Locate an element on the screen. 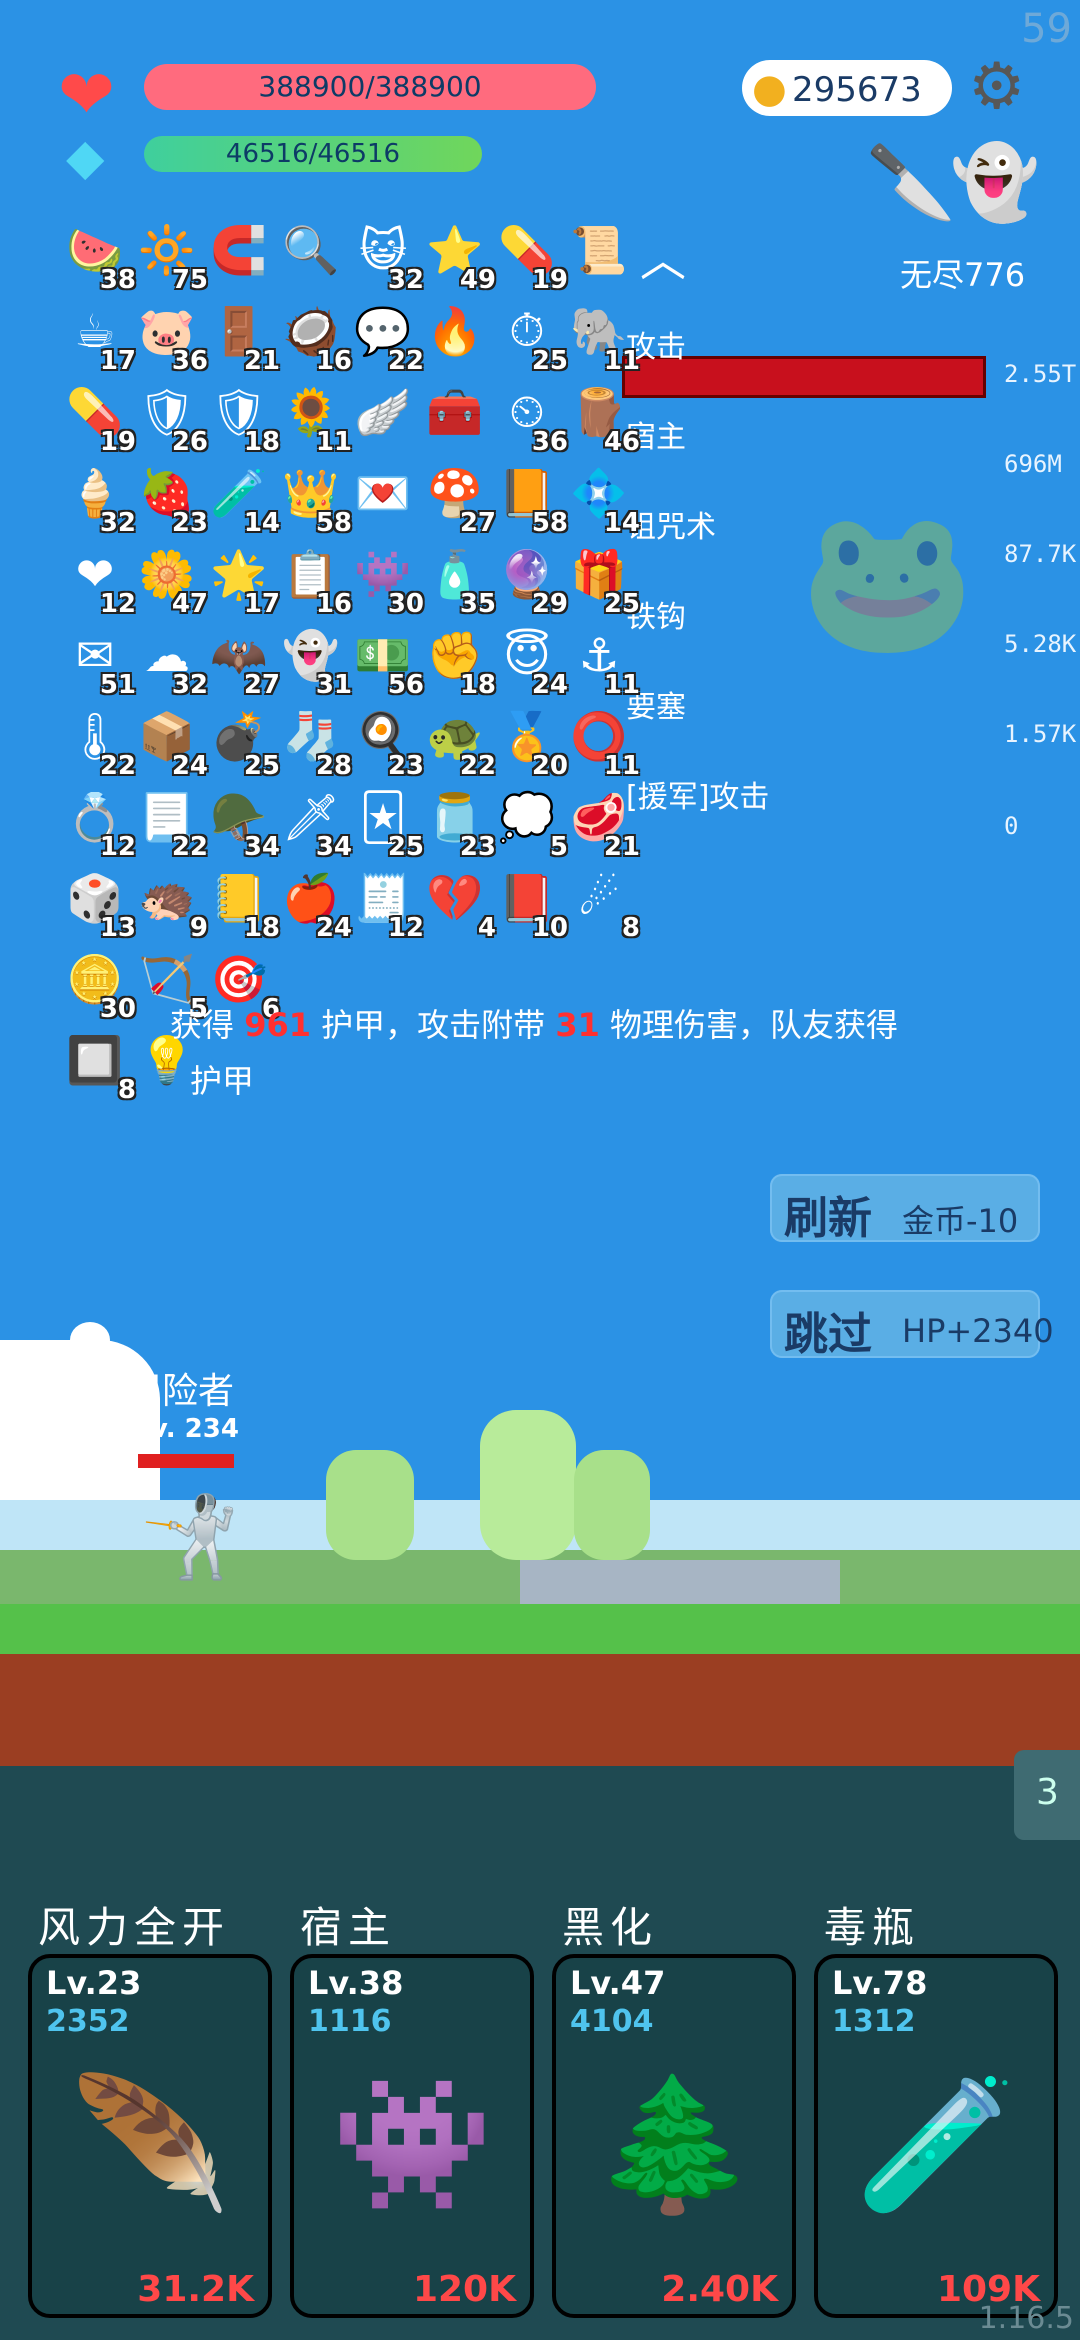 The width and height of the screenshot is (1080, 2340). refresh-label: 刷新 is located at coordinates (828, 1218).